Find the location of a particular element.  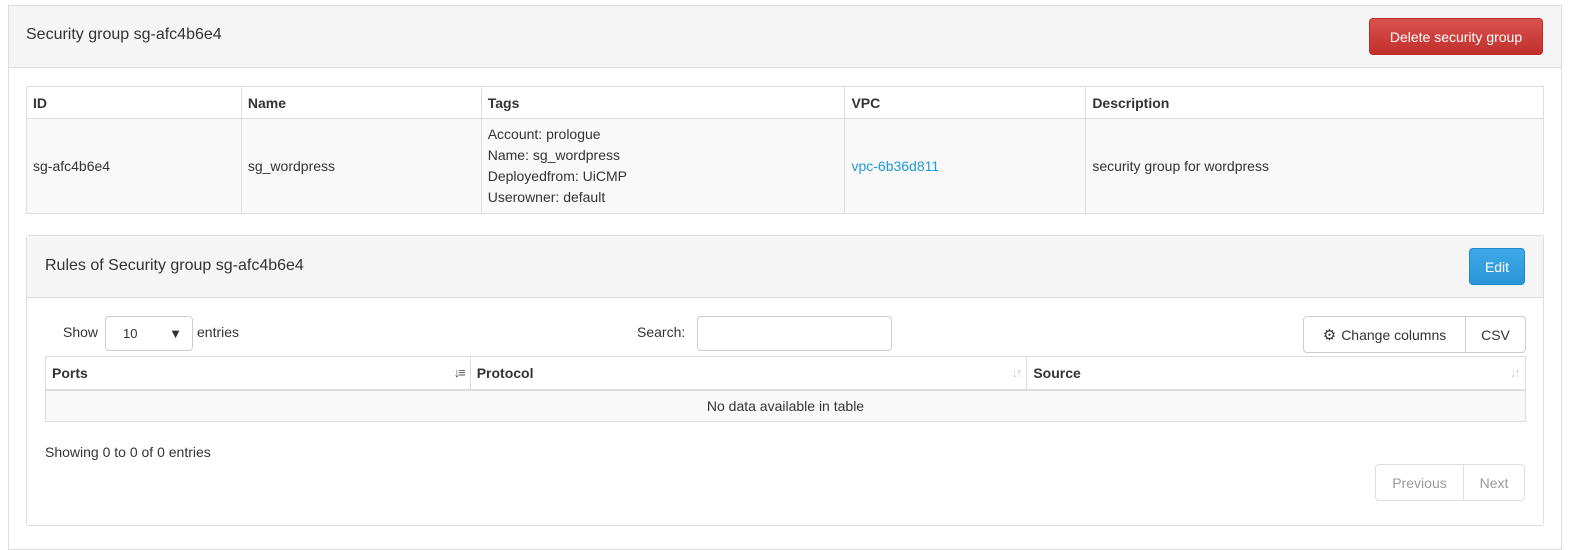

source-header-label: Source is located at coordinates (1057, 372).